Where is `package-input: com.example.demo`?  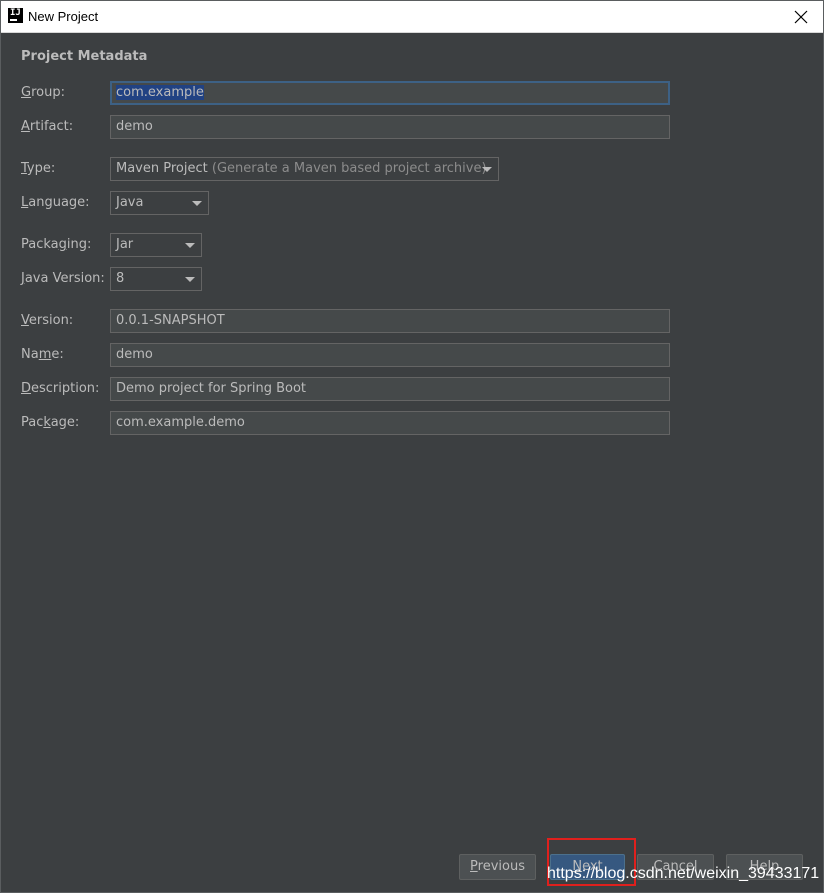 package-input: com.example.demo is located at coordinates (390, 423).